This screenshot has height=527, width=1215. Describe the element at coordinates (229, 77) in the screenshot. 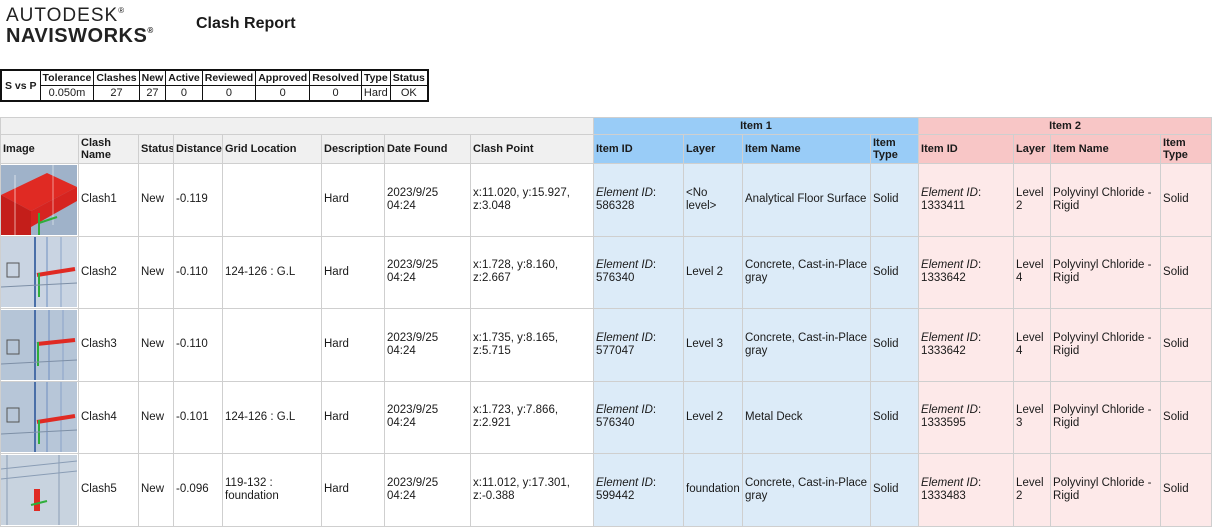

I see `summary-header-reviewed: Reviewed` at that location.